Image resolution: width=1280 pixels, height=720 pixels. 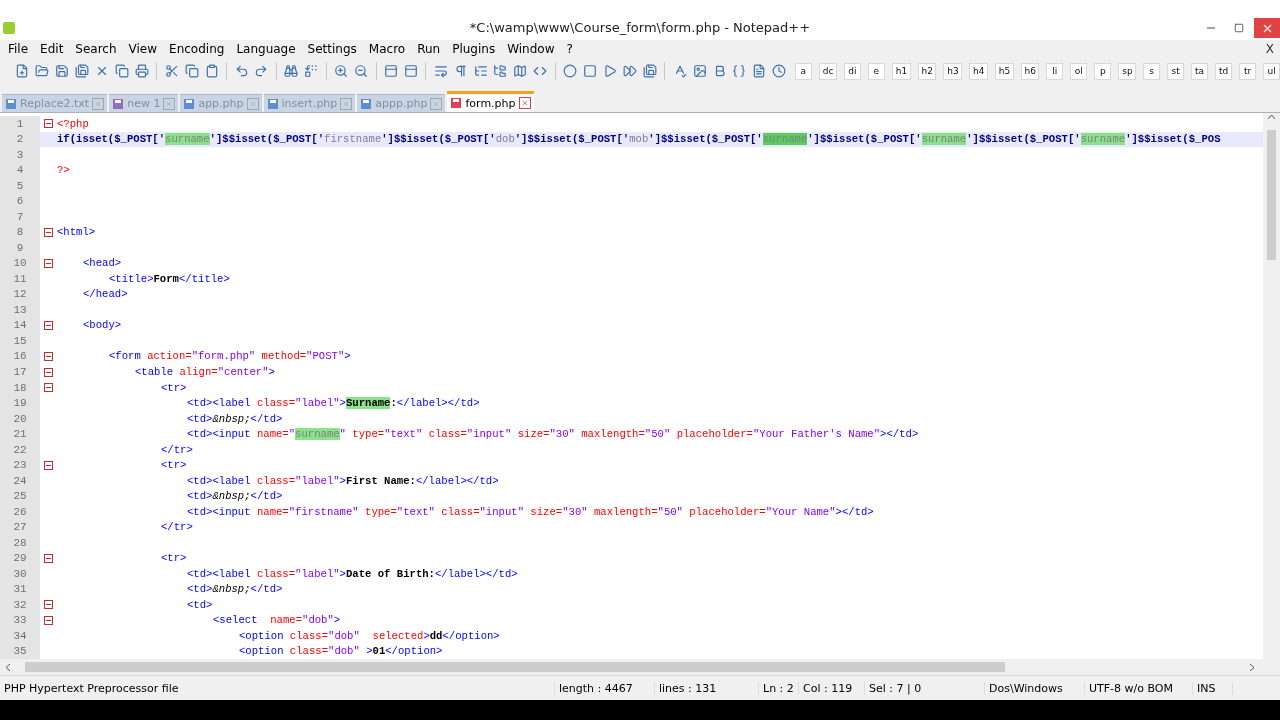 I want to click on image-icon, so click(x=700, y=71).